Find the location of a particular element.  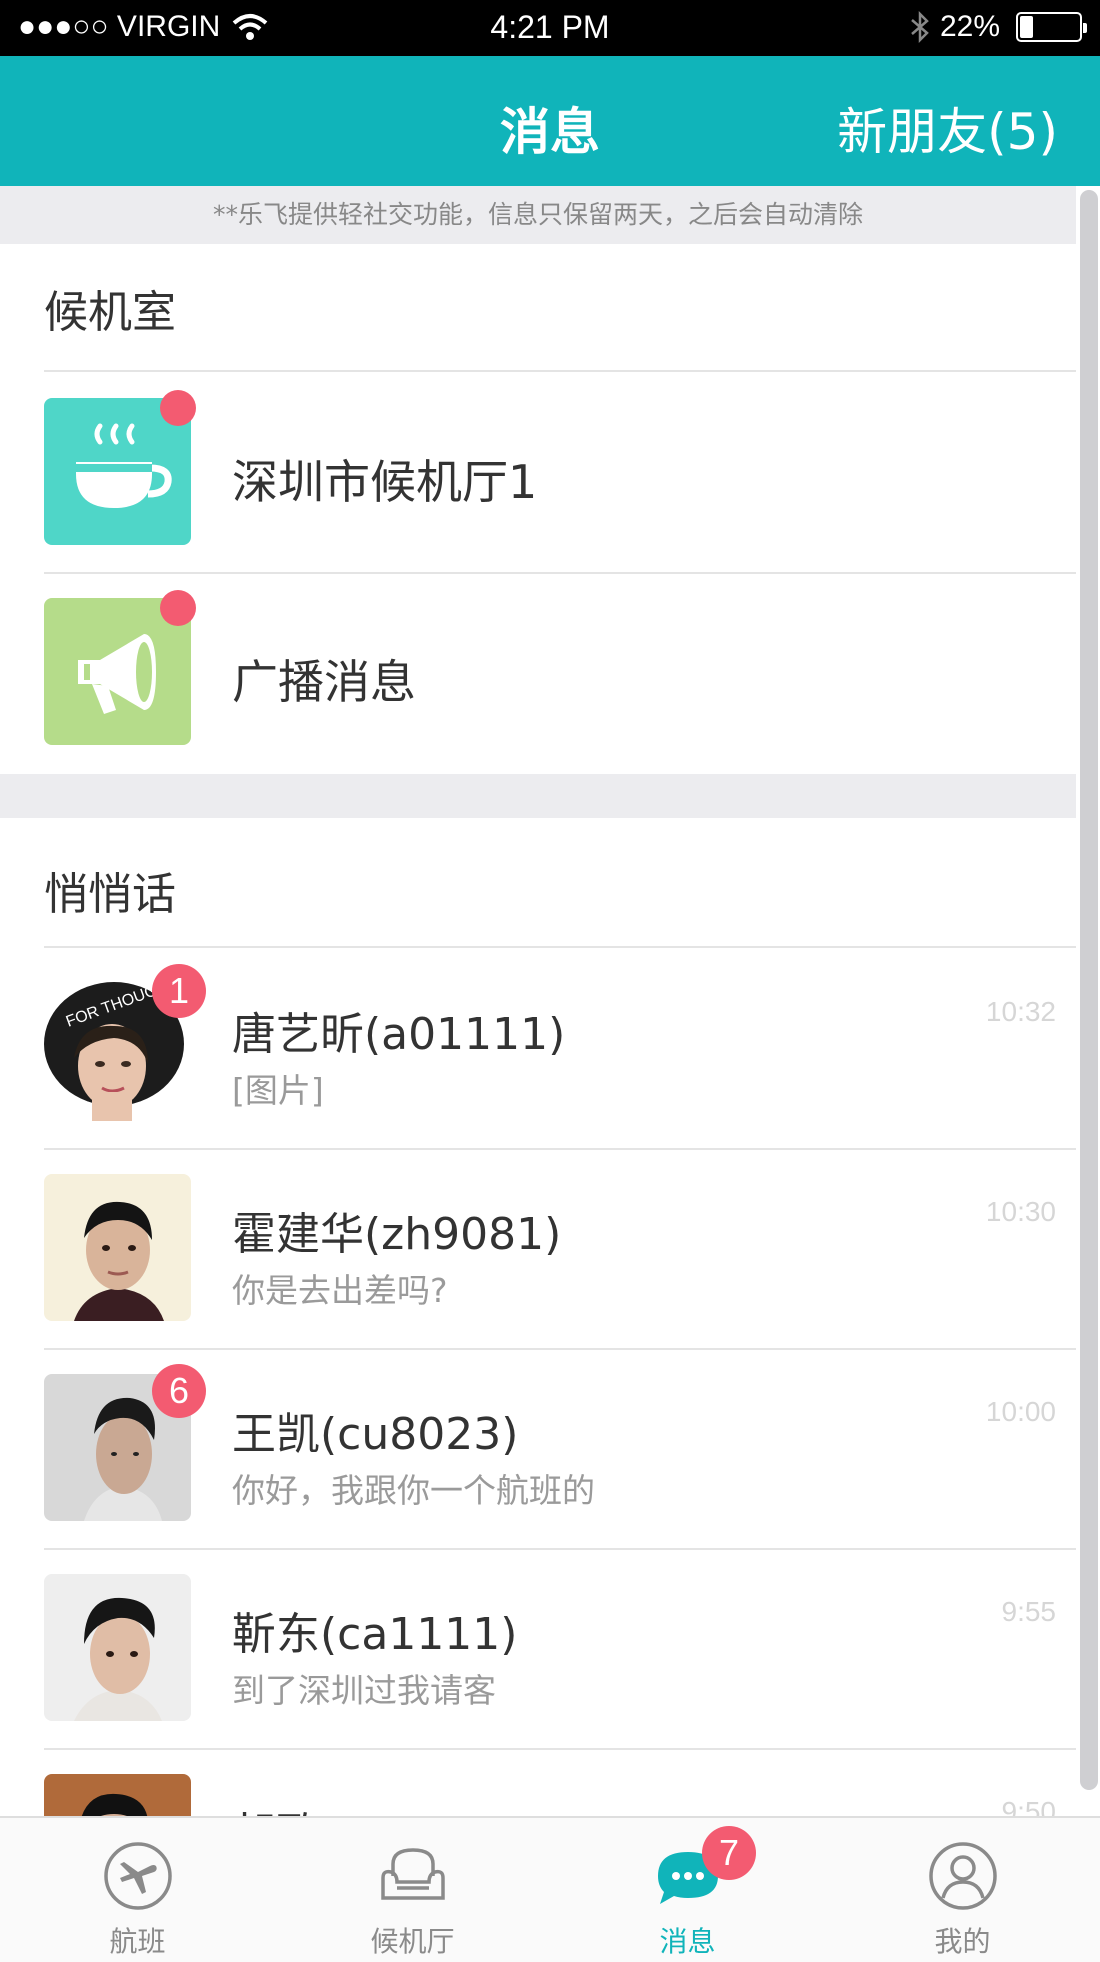

chat-row: 6 王凯(cu8023) 你好，我跟你一个航班的 10:00 is located at coordinates (538, 1448).